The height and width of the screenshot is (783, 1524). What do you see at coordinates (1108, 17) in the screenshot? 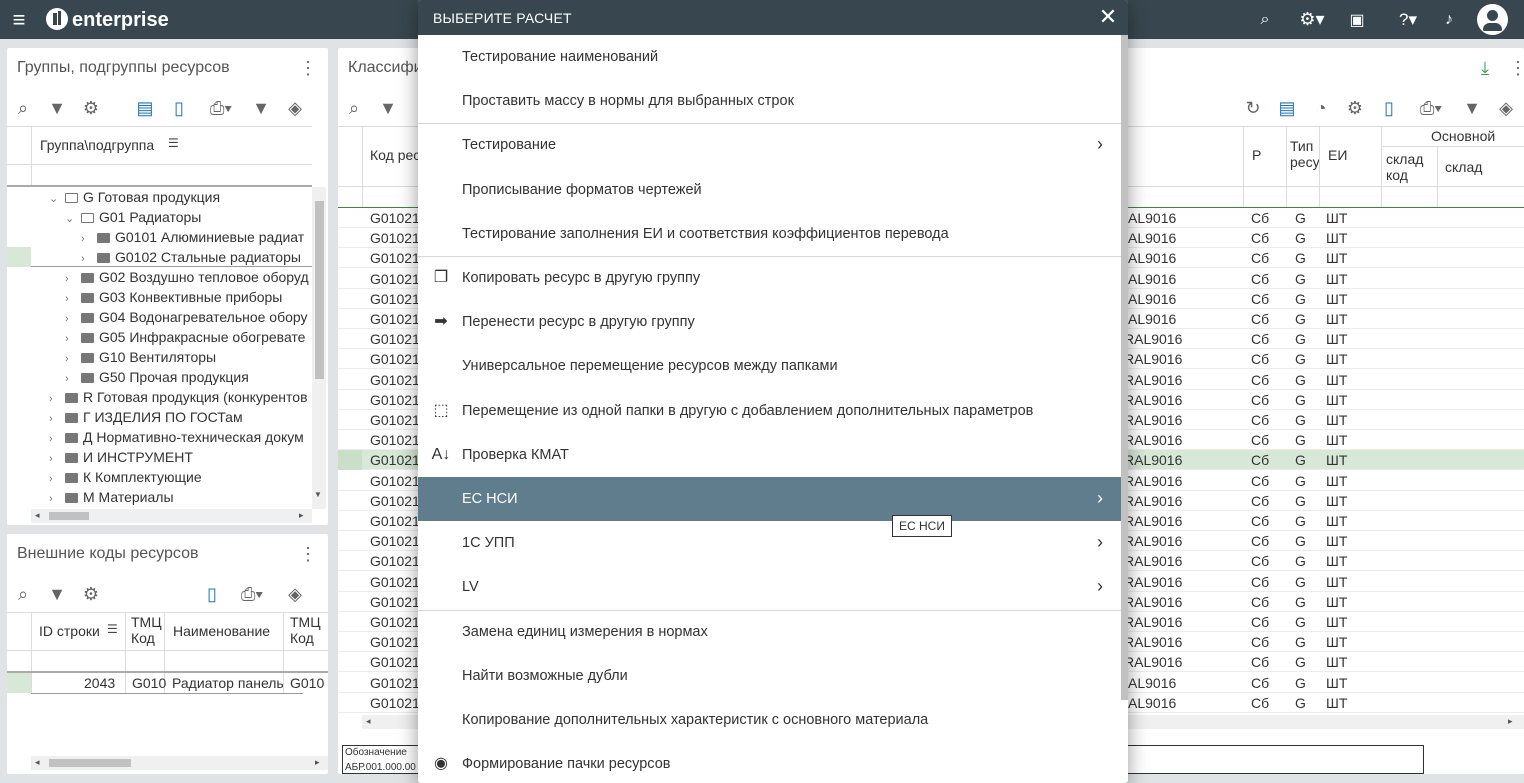
I see `close-icon: ✕` at bounding box center [1108, 17].